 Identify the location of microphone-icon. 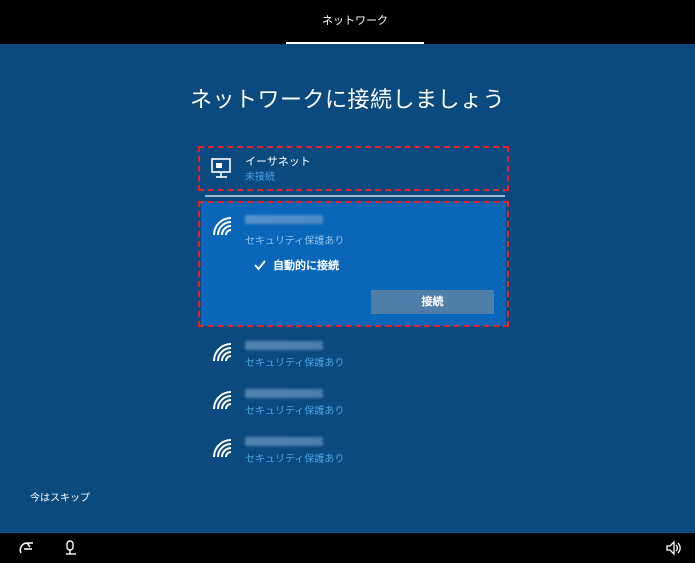
(71, 548).